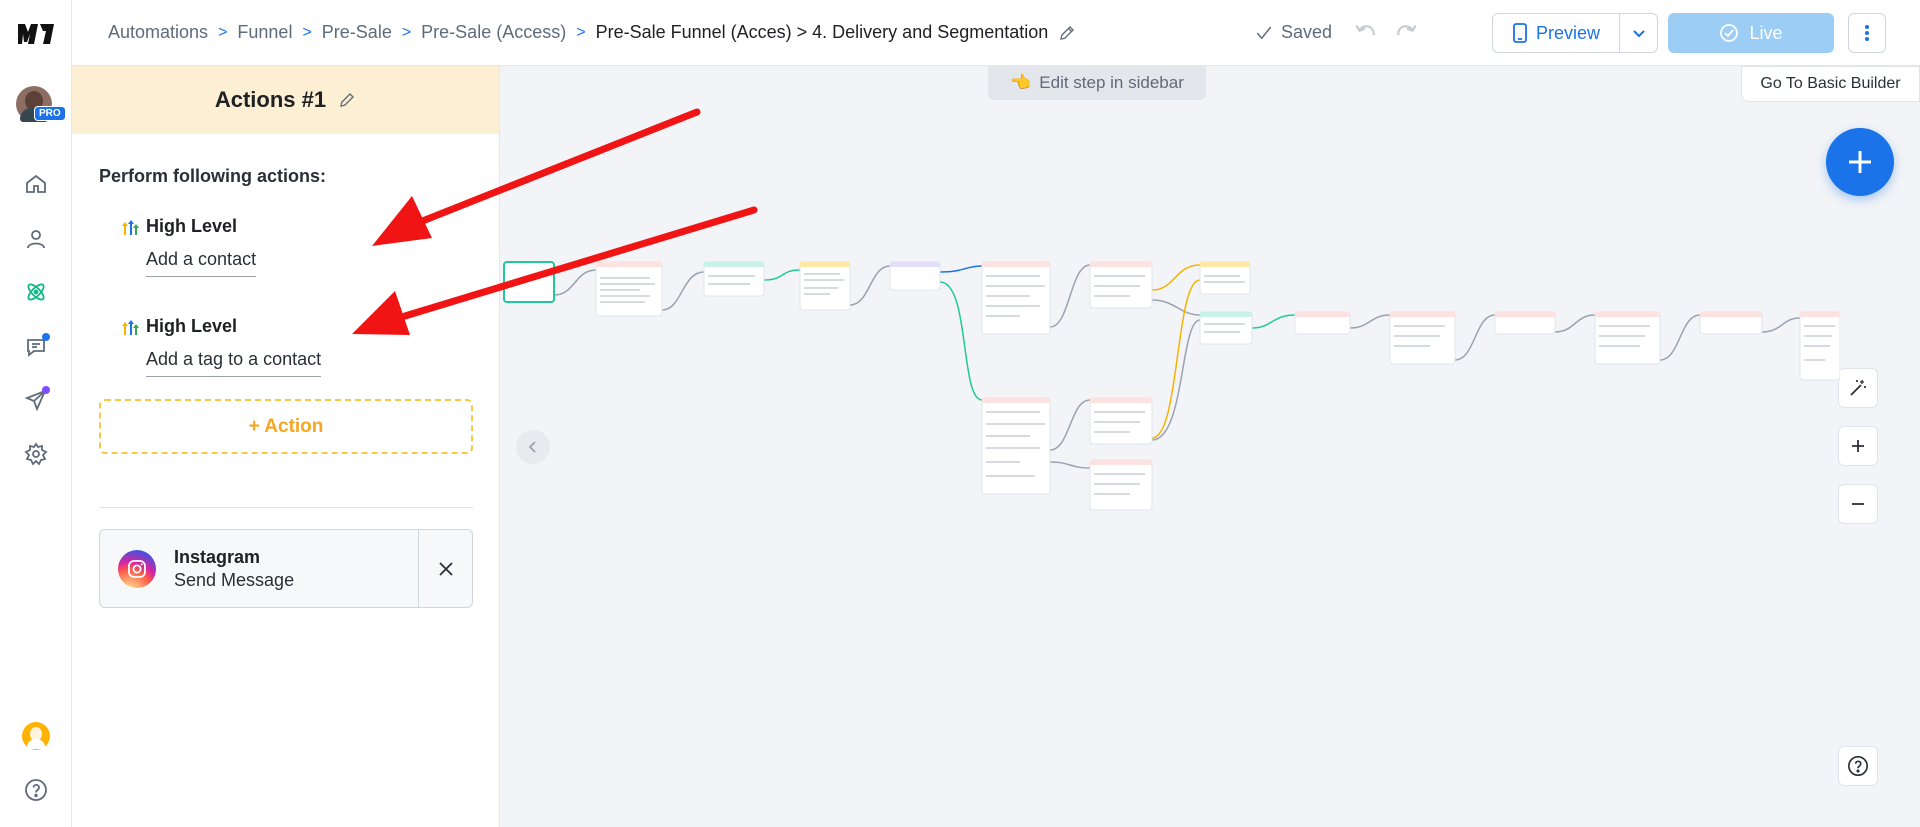 The width and height of the screenshot is (1920, 827). Describe the element at coordinates (201, 263) in the screenshot. I see `action-description: Add a contact` at that location.